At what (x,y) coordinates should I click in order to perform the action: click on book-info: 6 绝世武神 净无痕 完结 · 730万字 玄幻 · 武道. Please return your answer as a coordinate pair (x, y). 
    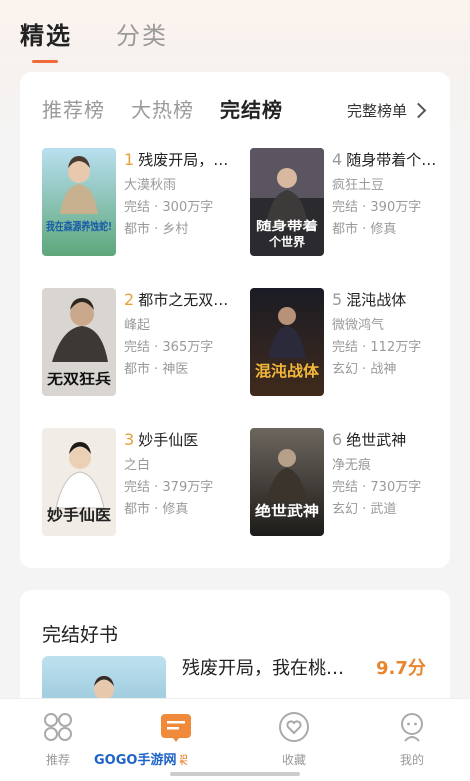
    Looking at the image, I should click on (391, 475).